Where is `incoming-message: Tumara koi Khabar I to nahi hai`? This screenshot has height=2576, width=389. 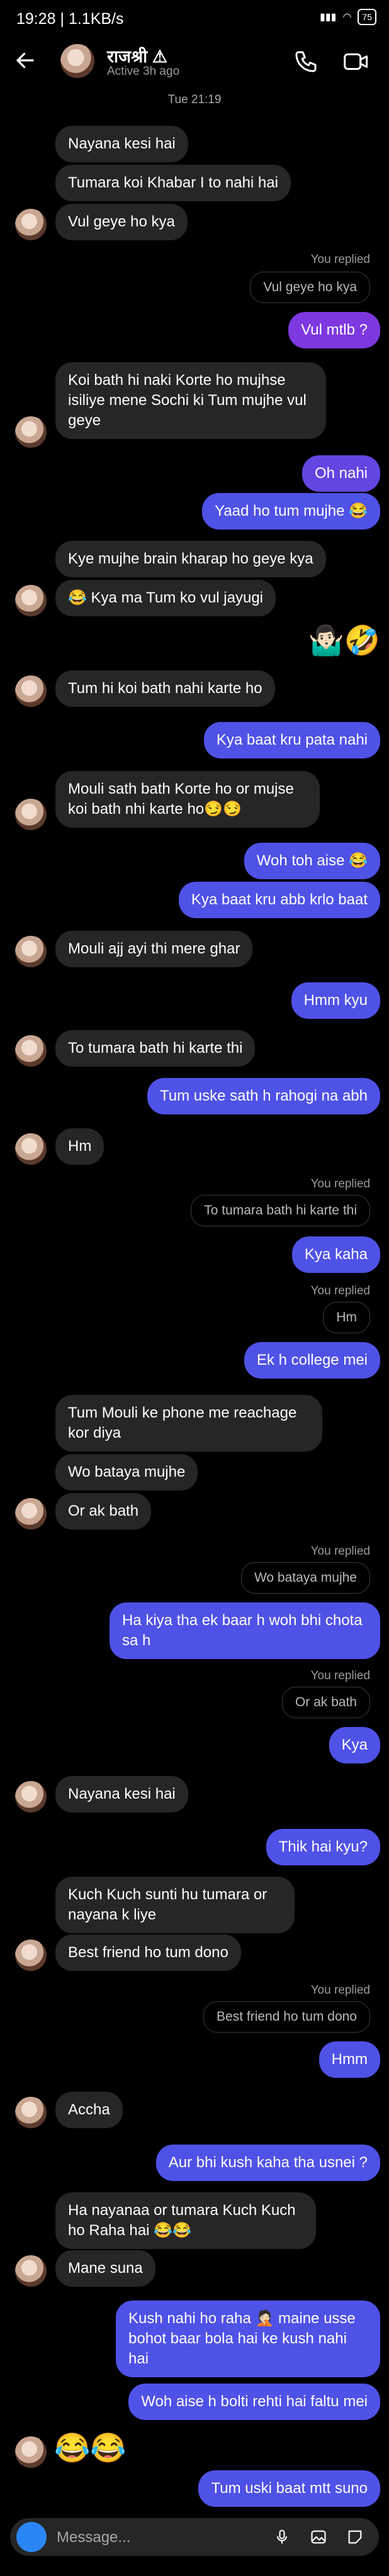 incoming-message: Tumara koi Khabar I to nahi hai is located at coordinates (173, 183).